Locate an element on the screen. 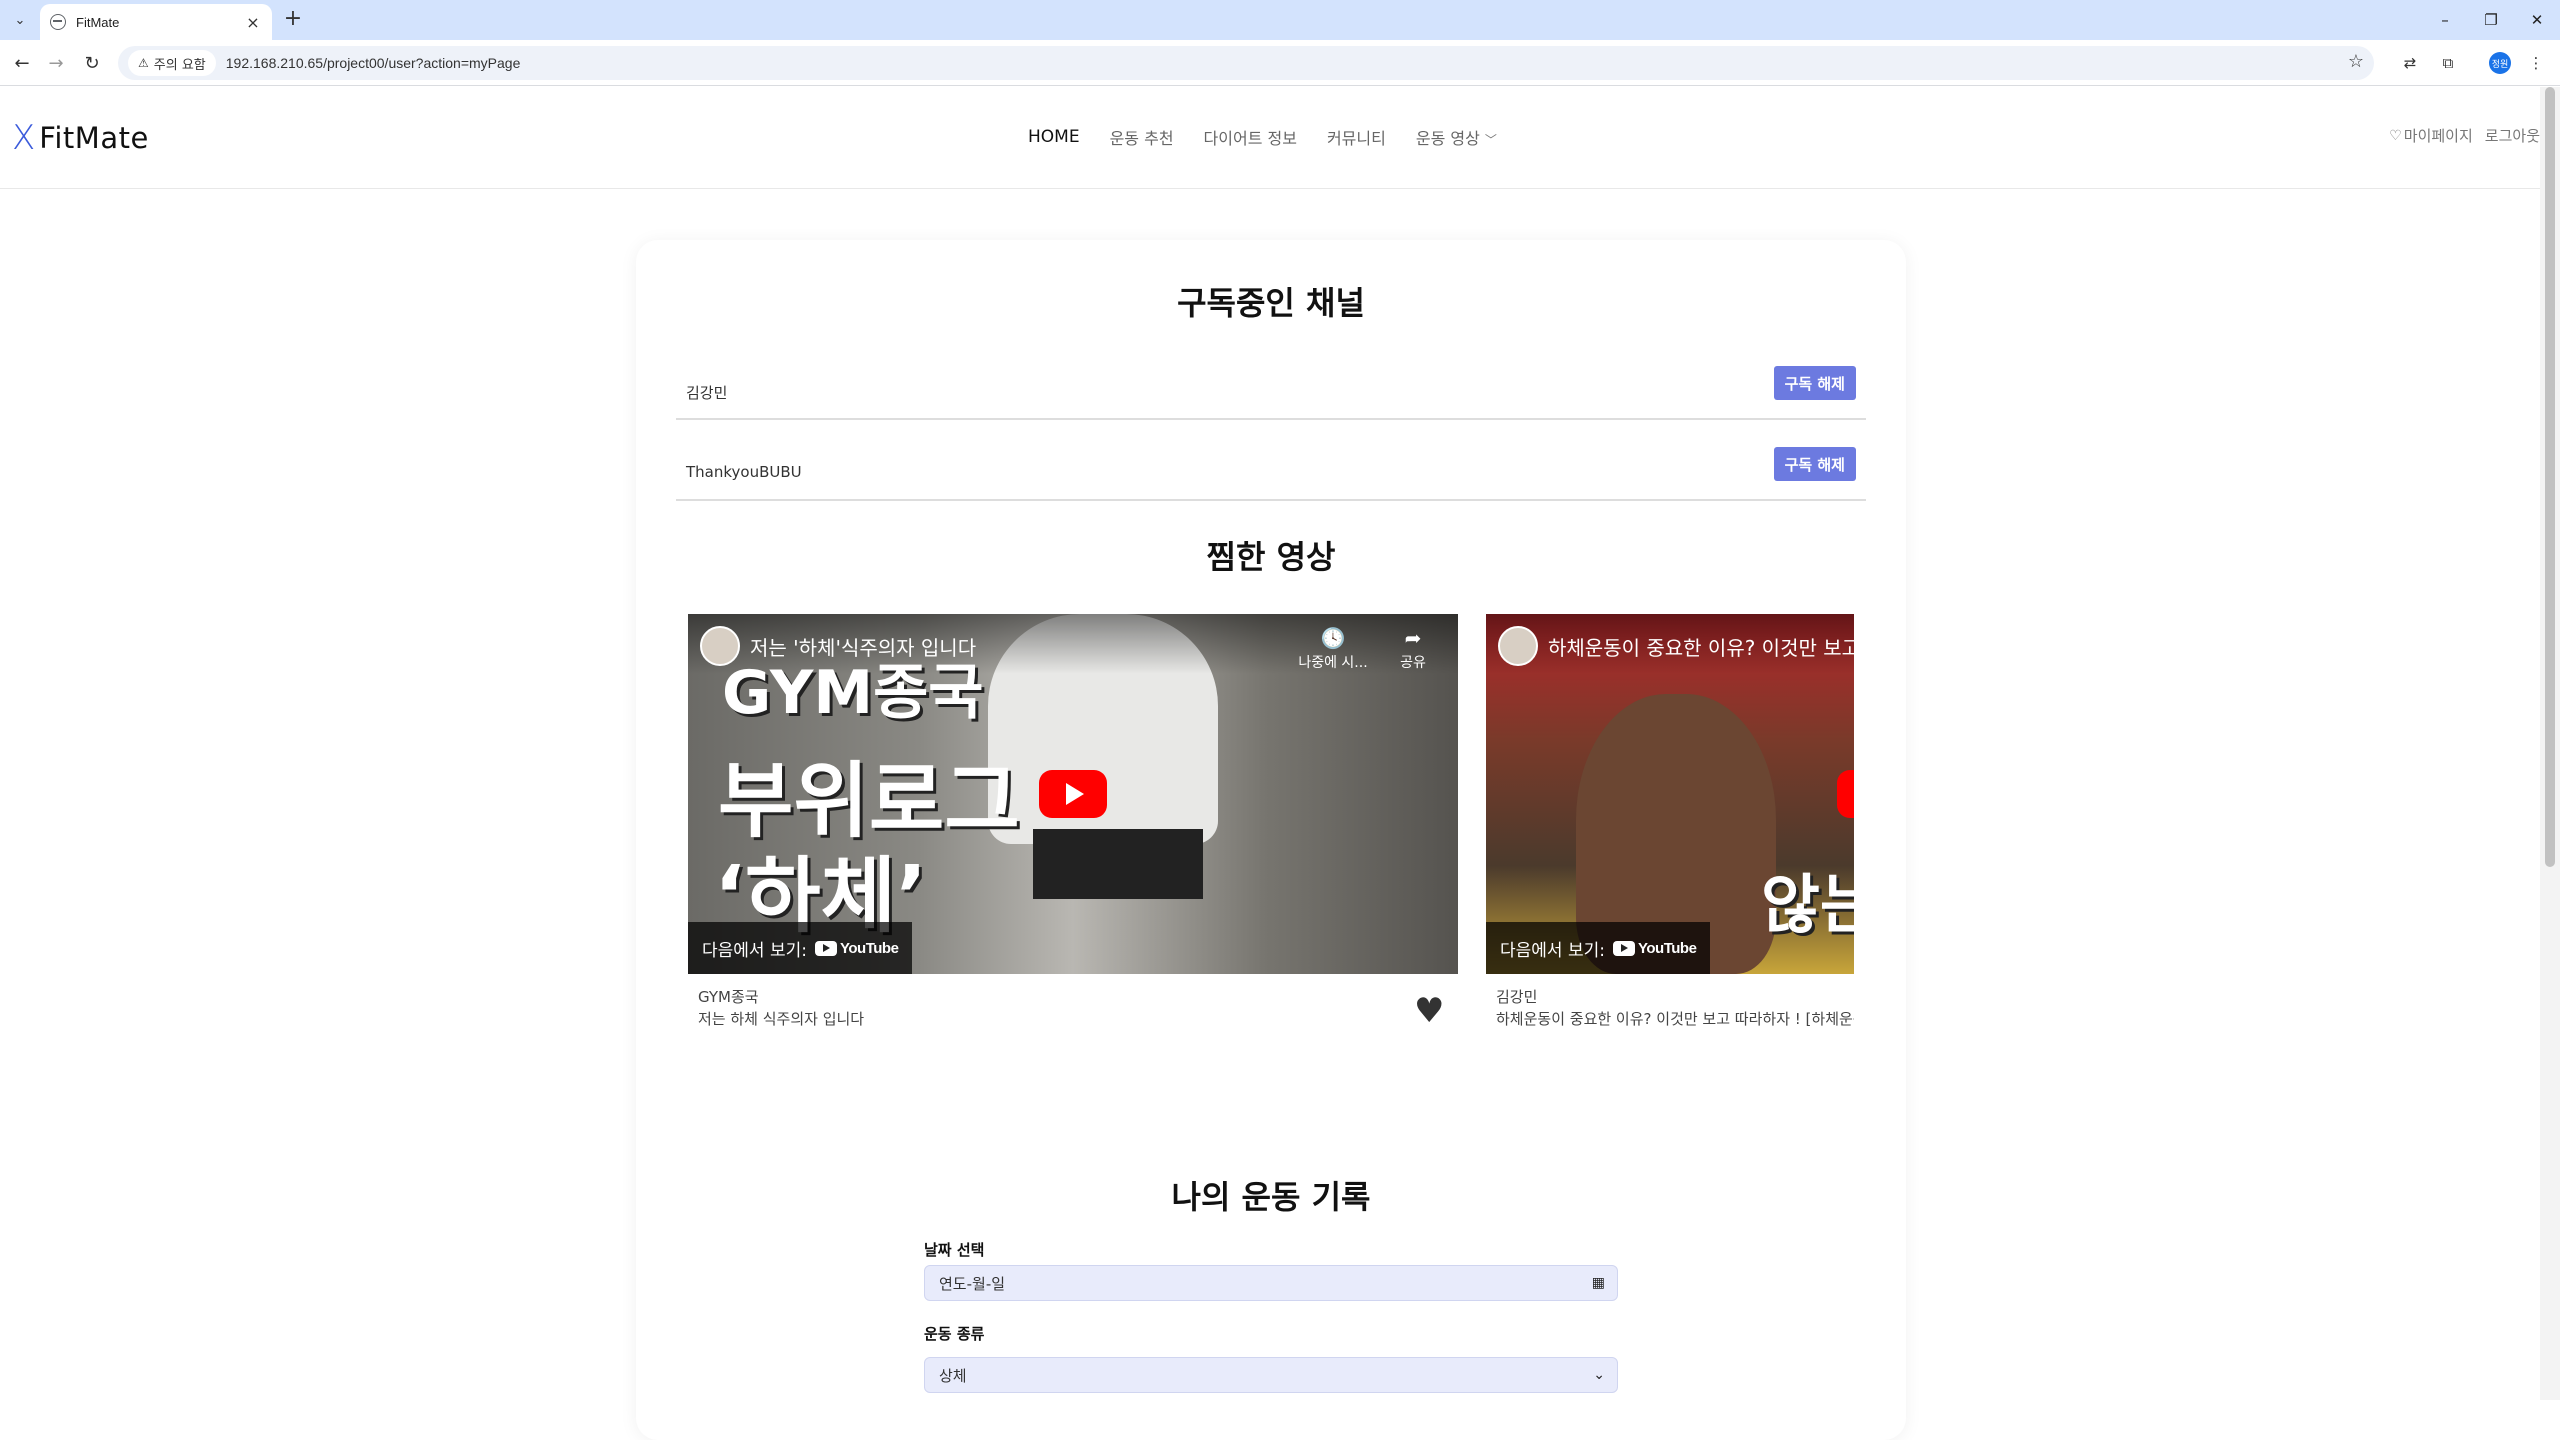 The width and height of the screenshot is (2560, 1440). share-label: 공유 is located at coordinates (1413, 663).